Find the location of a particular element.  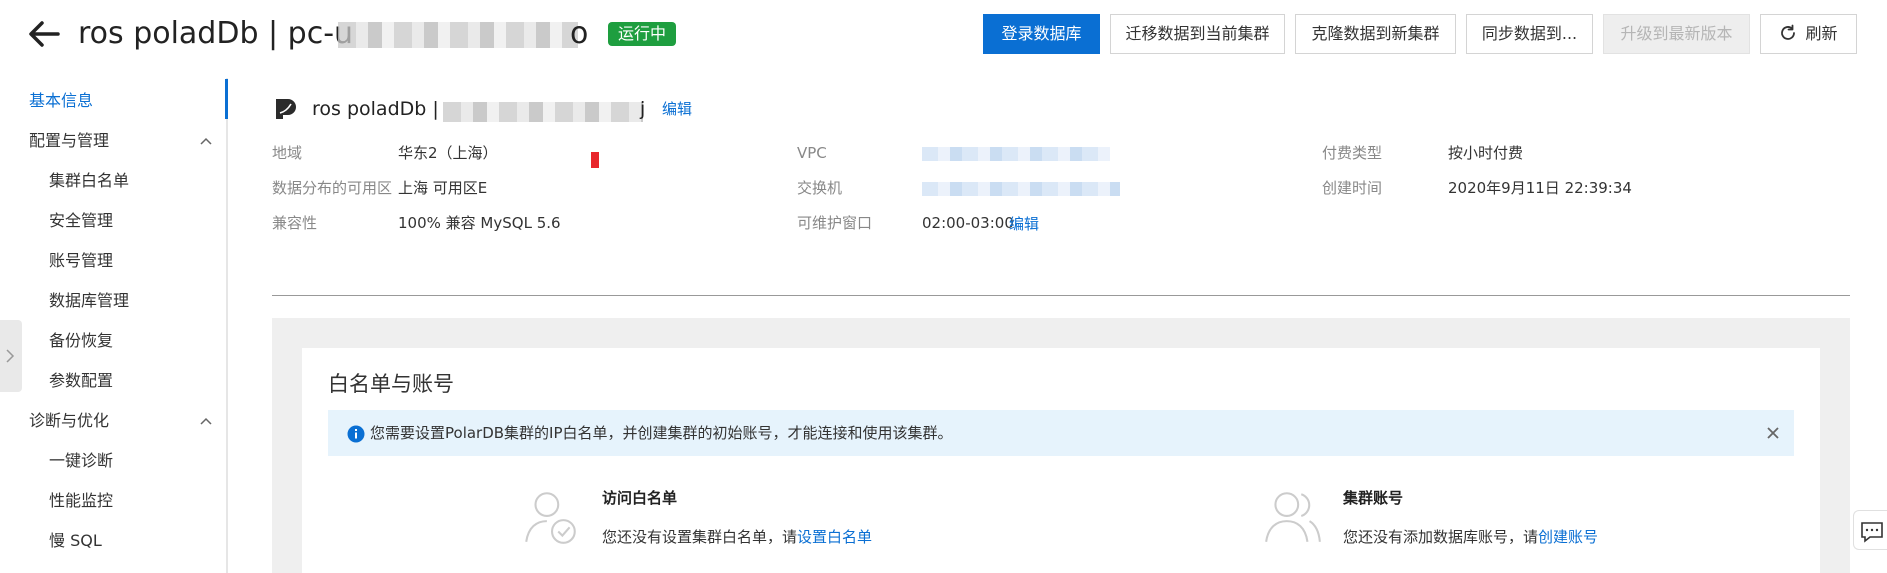

region-label: 地域 is located at coordinates (287, 153).